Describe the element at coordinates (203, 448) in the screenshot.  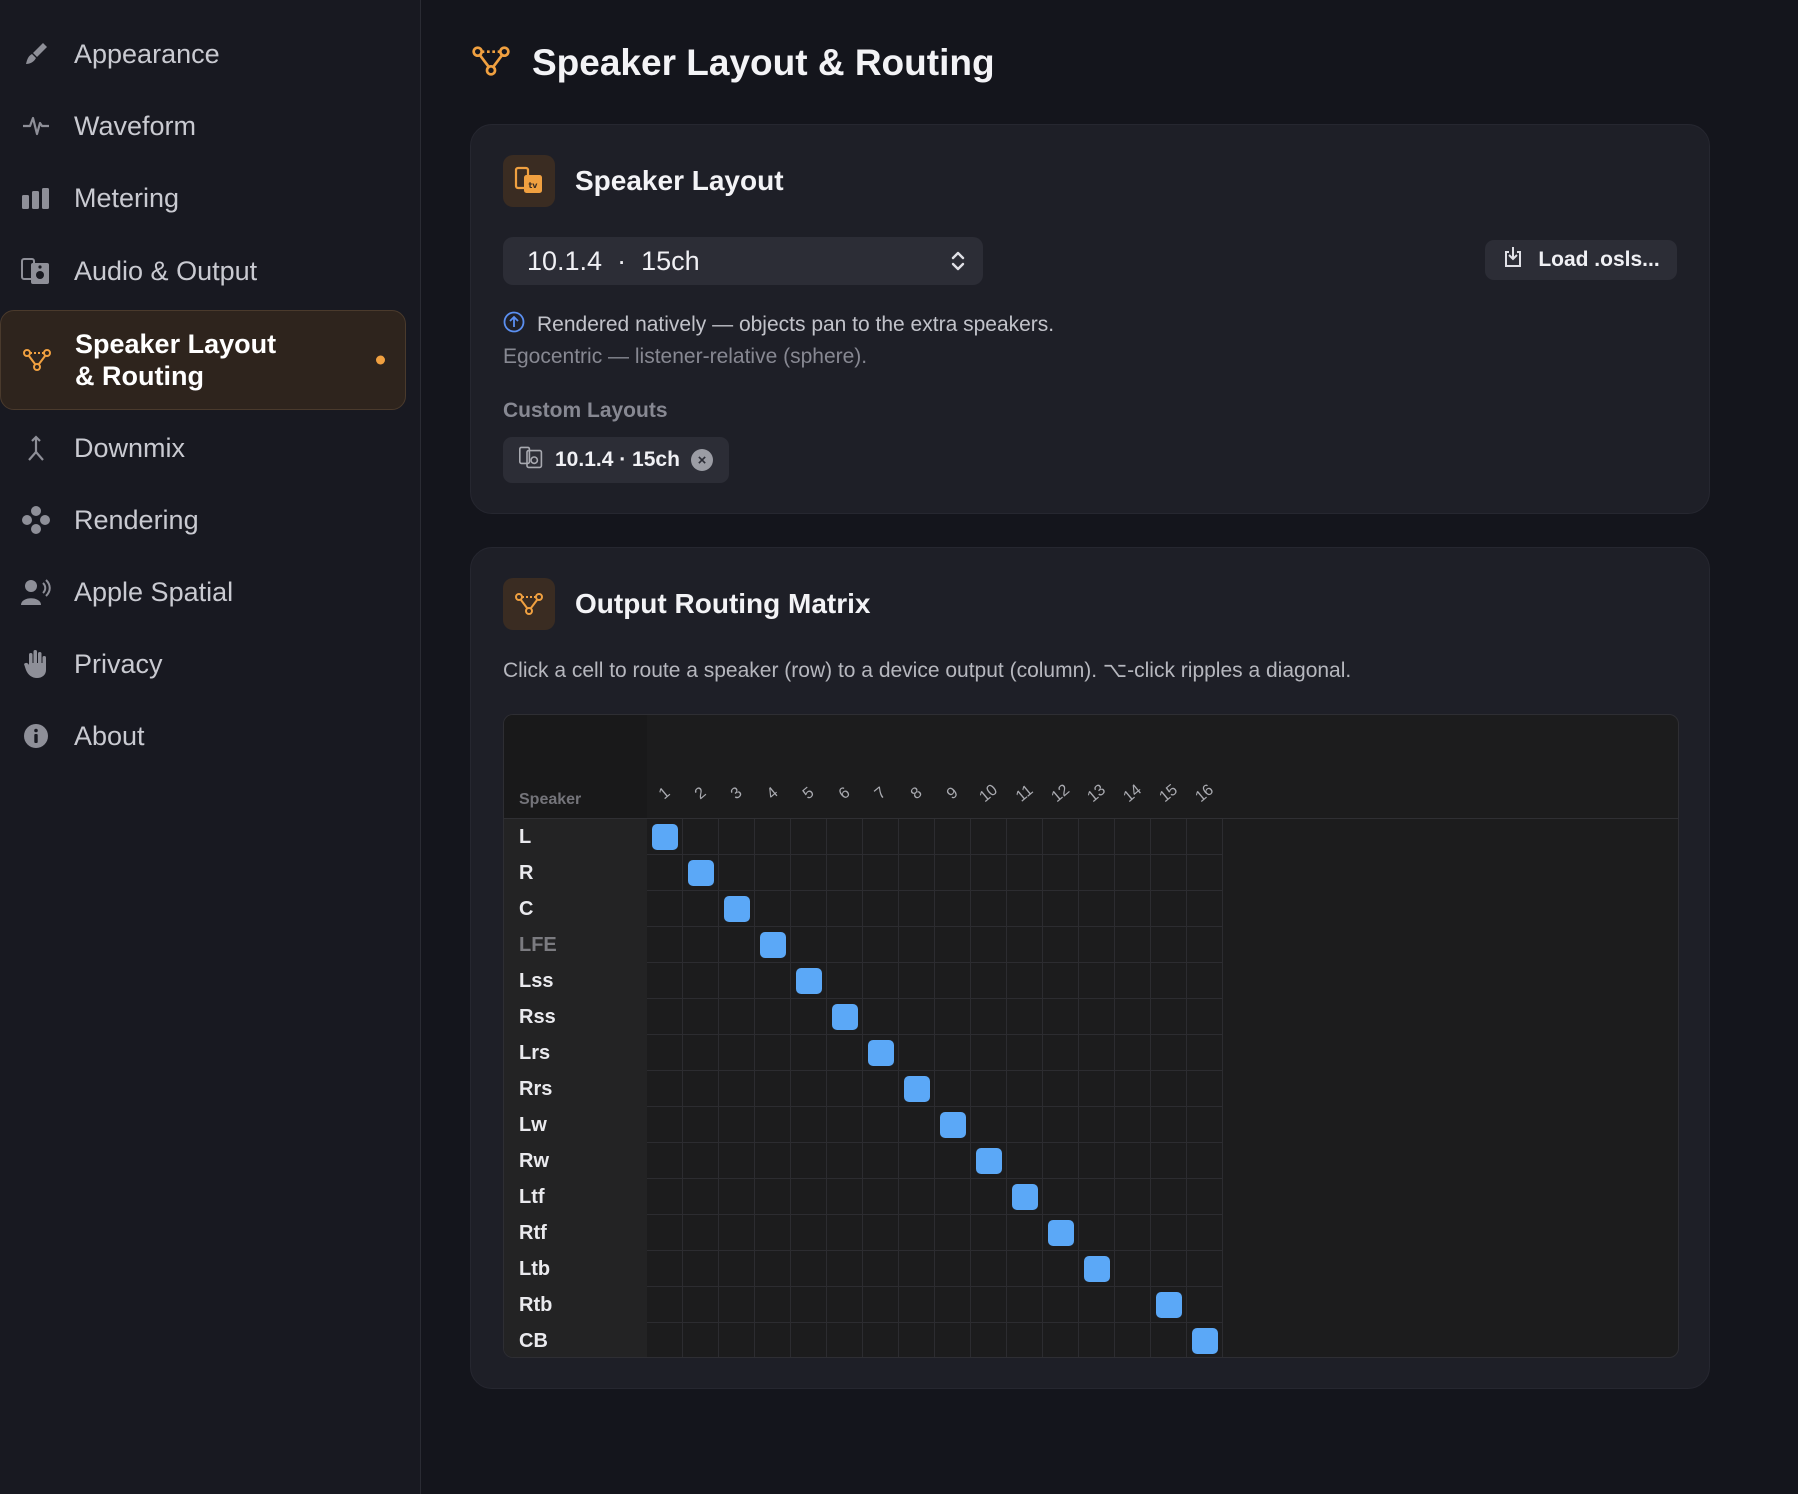
I see `sidebar-item-downmix: Downmix` at that location.